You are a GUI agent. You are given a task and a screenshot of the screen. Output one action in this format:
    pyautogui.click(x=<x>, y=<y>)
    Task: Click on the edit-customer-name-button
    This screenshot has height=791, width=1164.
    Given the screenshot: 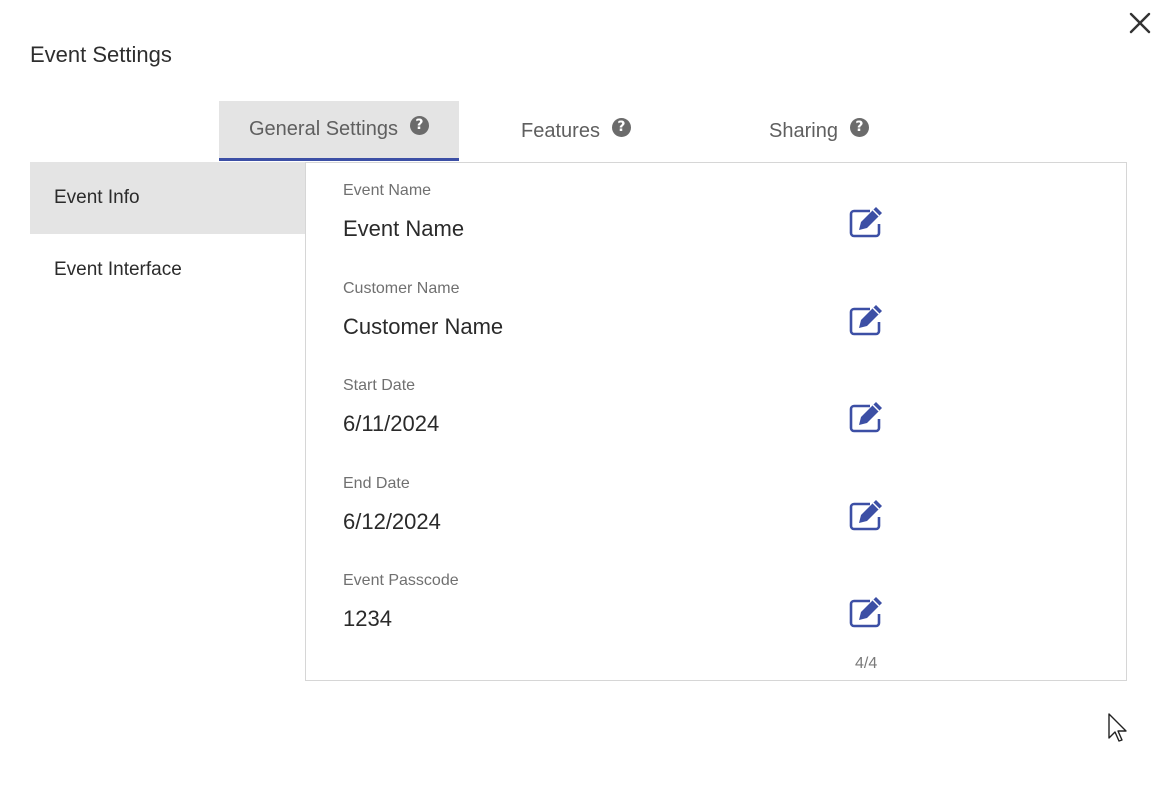 What is the action you would take?
    pyautogui.click(x=866, y=320)
    